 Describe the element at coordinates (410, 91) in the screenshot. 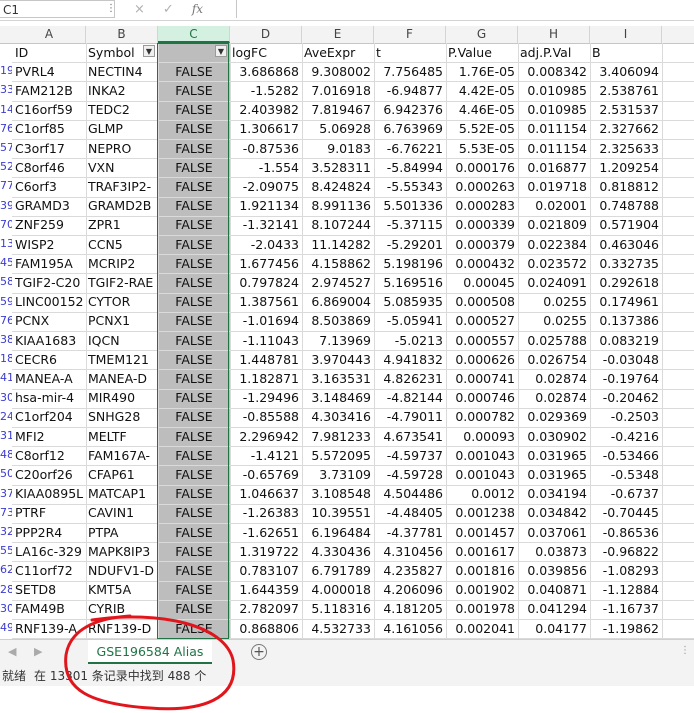

I see `cell-f: -6.94877` at that location.